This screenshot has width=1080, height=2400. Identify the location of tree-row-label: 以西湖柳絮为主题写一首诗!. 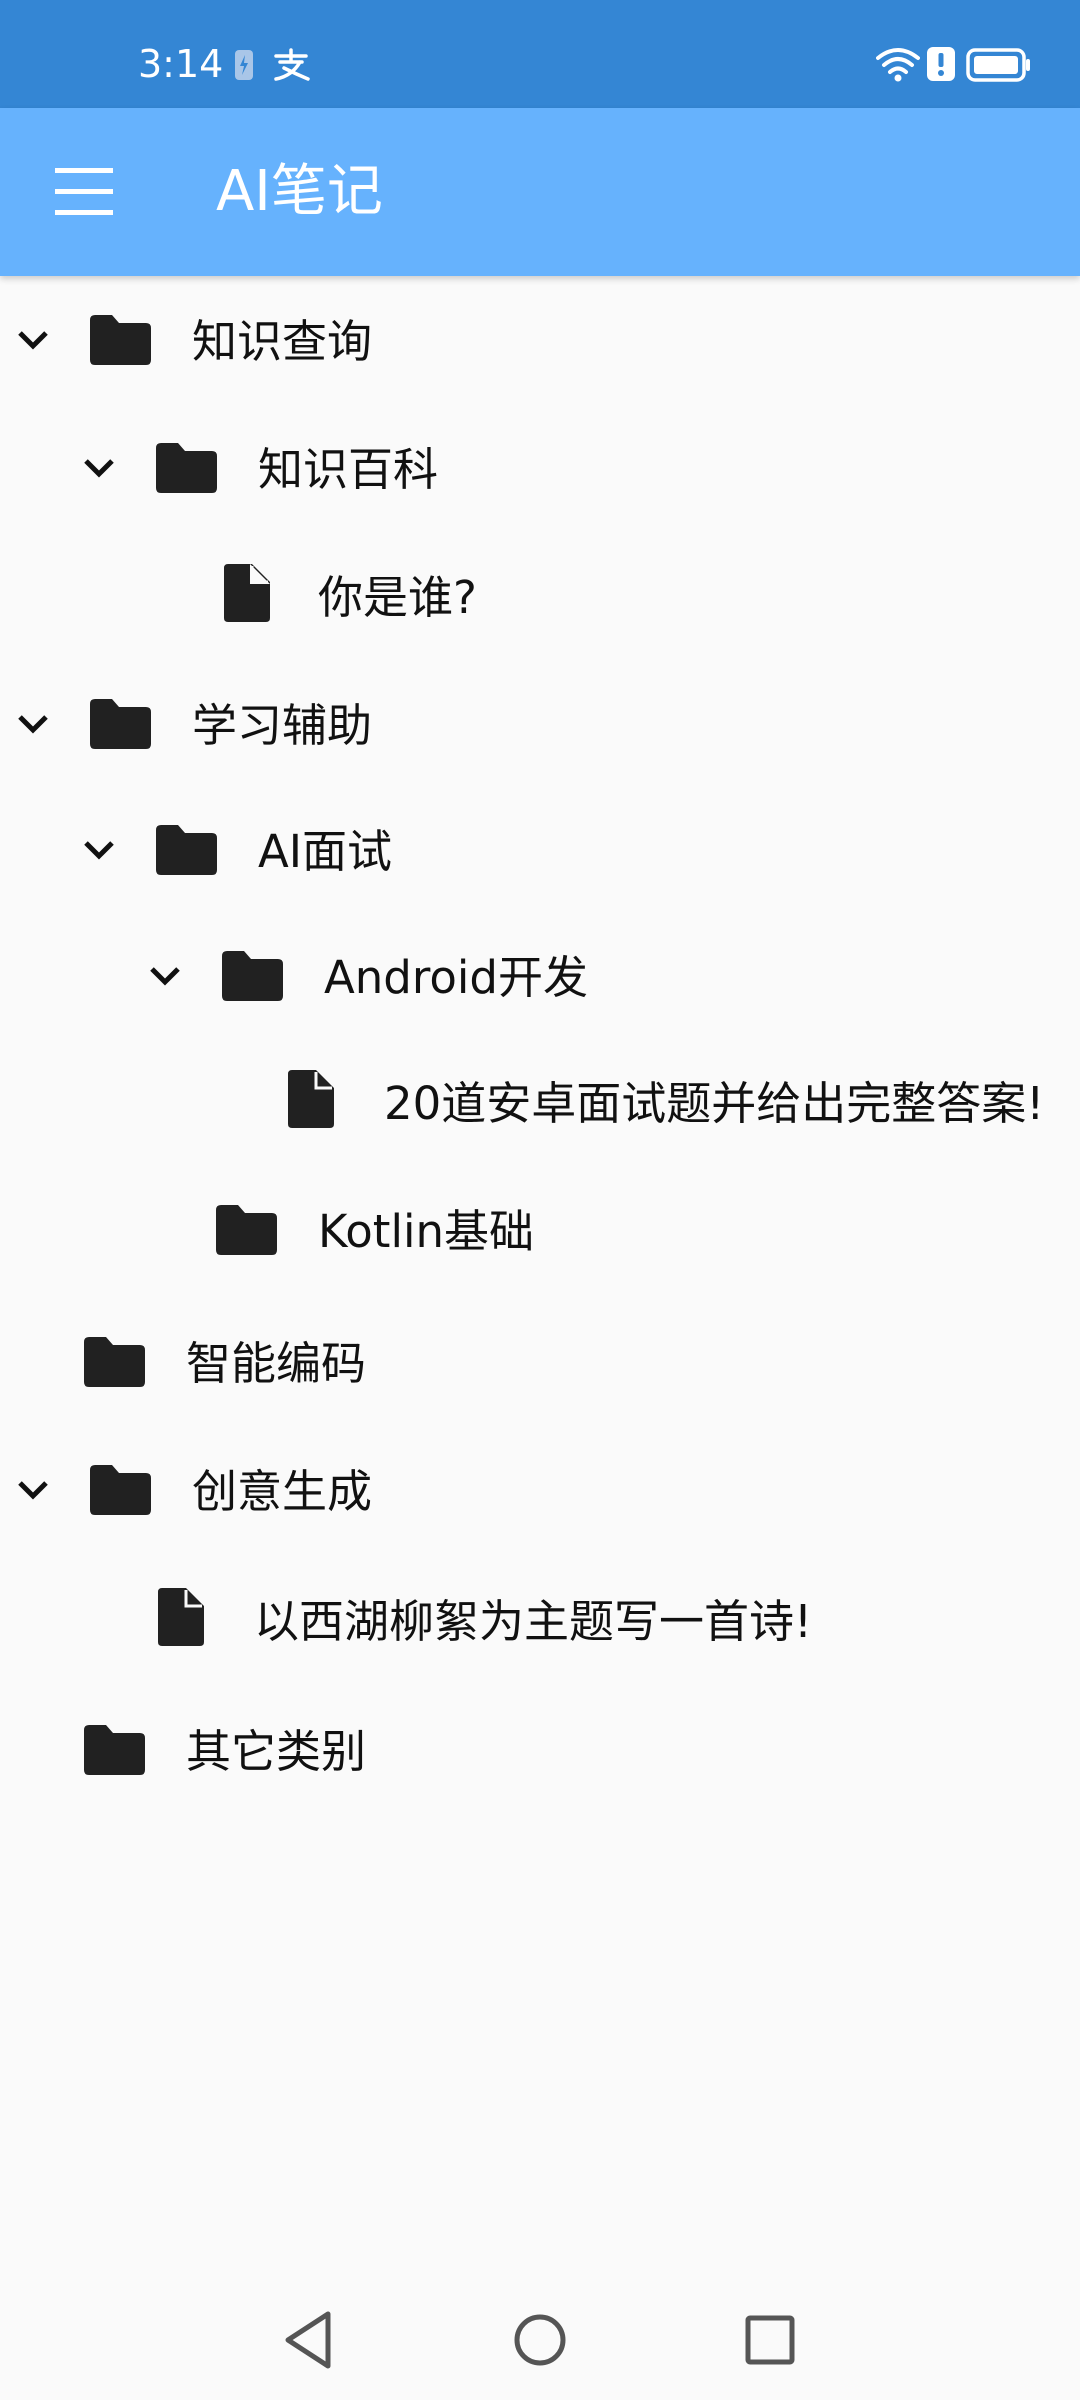
(533, 1621).